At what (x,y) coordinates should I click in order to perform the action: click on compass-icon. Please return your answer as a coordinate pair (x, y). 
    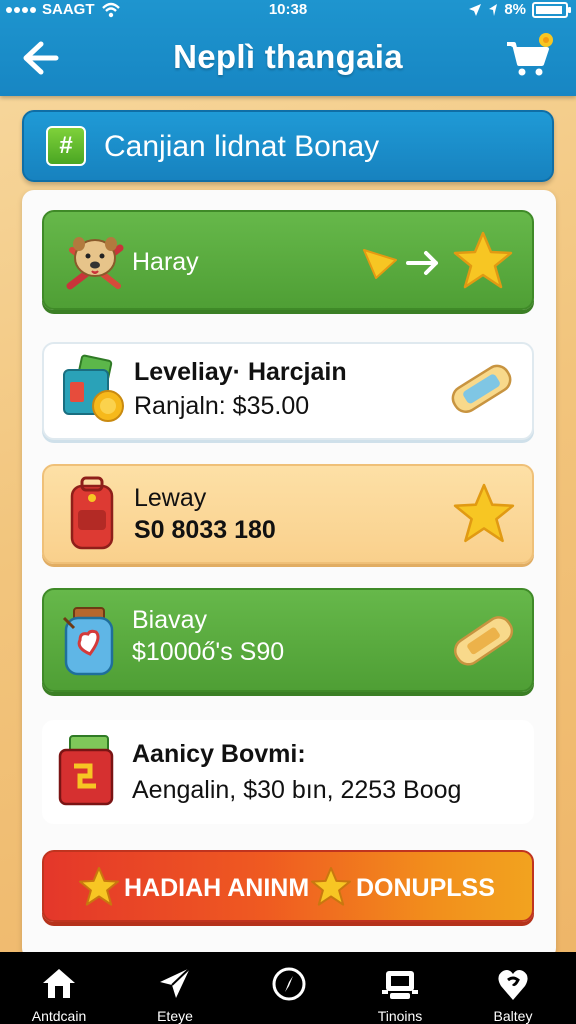
    Looking at the image, I should click on (289, 984).